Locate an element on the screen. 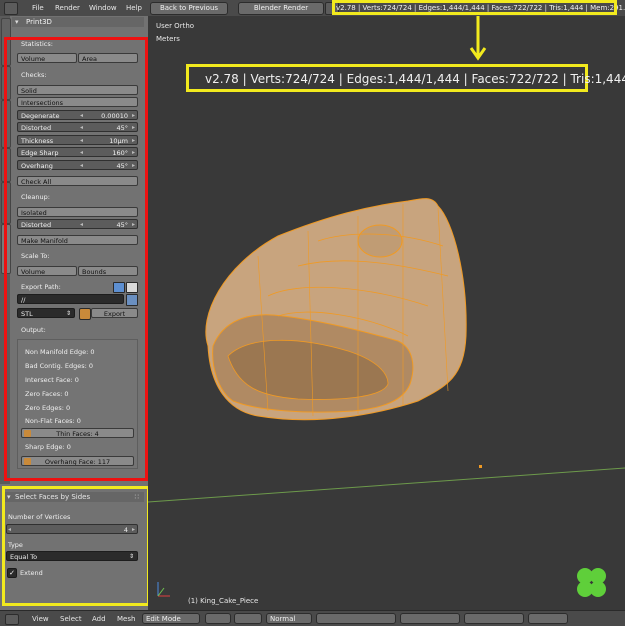  top-stats-highlight is located at coordinates (474, 7).